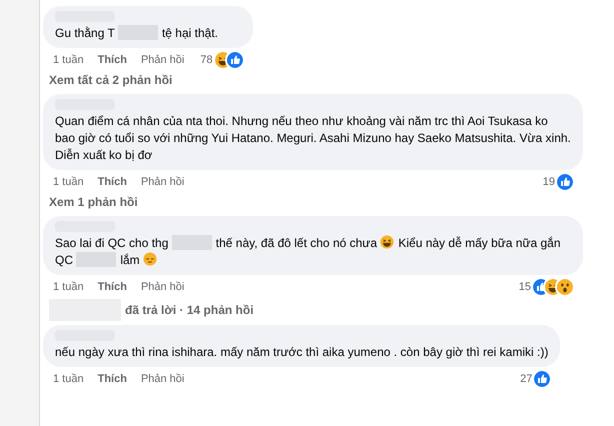 The image size is (614, 426). I want to click on comment-text: nếu ngày xưa thì rina ishihara. mấy năm trước thì aika yumeno . còn bây giờ thì rei kamiki :)), so click(301, 352).